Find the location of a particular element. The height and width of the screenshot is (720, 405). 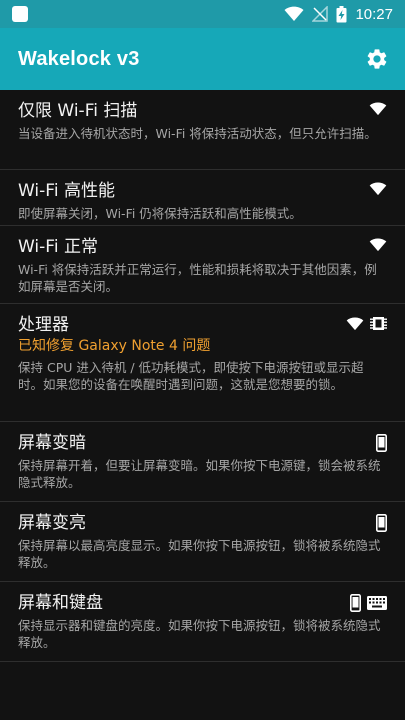

no-signal-icon is located at coordinates (320, 14).